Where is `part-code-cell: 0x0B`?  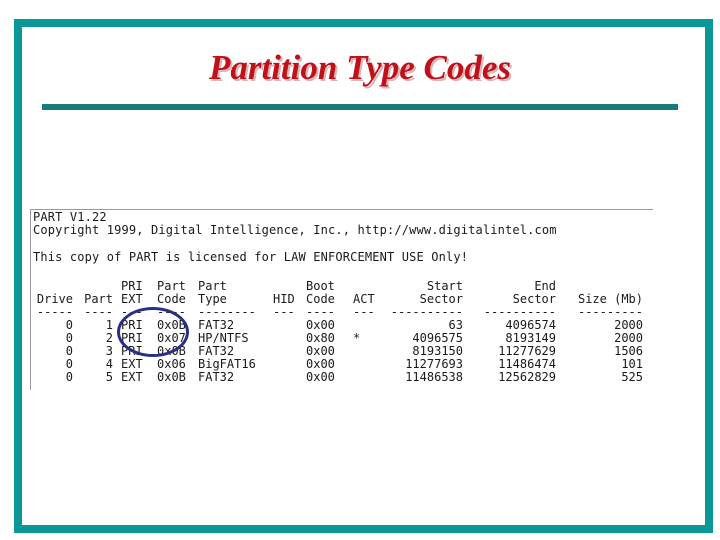 part-code-cell: 0x0B is located at coordinates (171, 377).